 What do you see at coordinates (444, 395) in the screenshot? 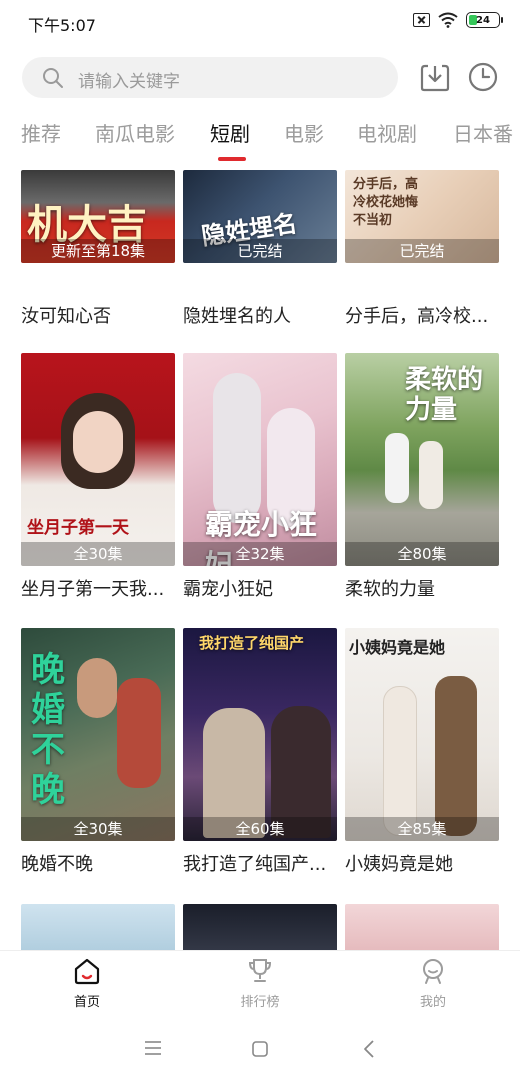
I see `poster-art-text: 柔软的力量` at bounding box center [444, 395].